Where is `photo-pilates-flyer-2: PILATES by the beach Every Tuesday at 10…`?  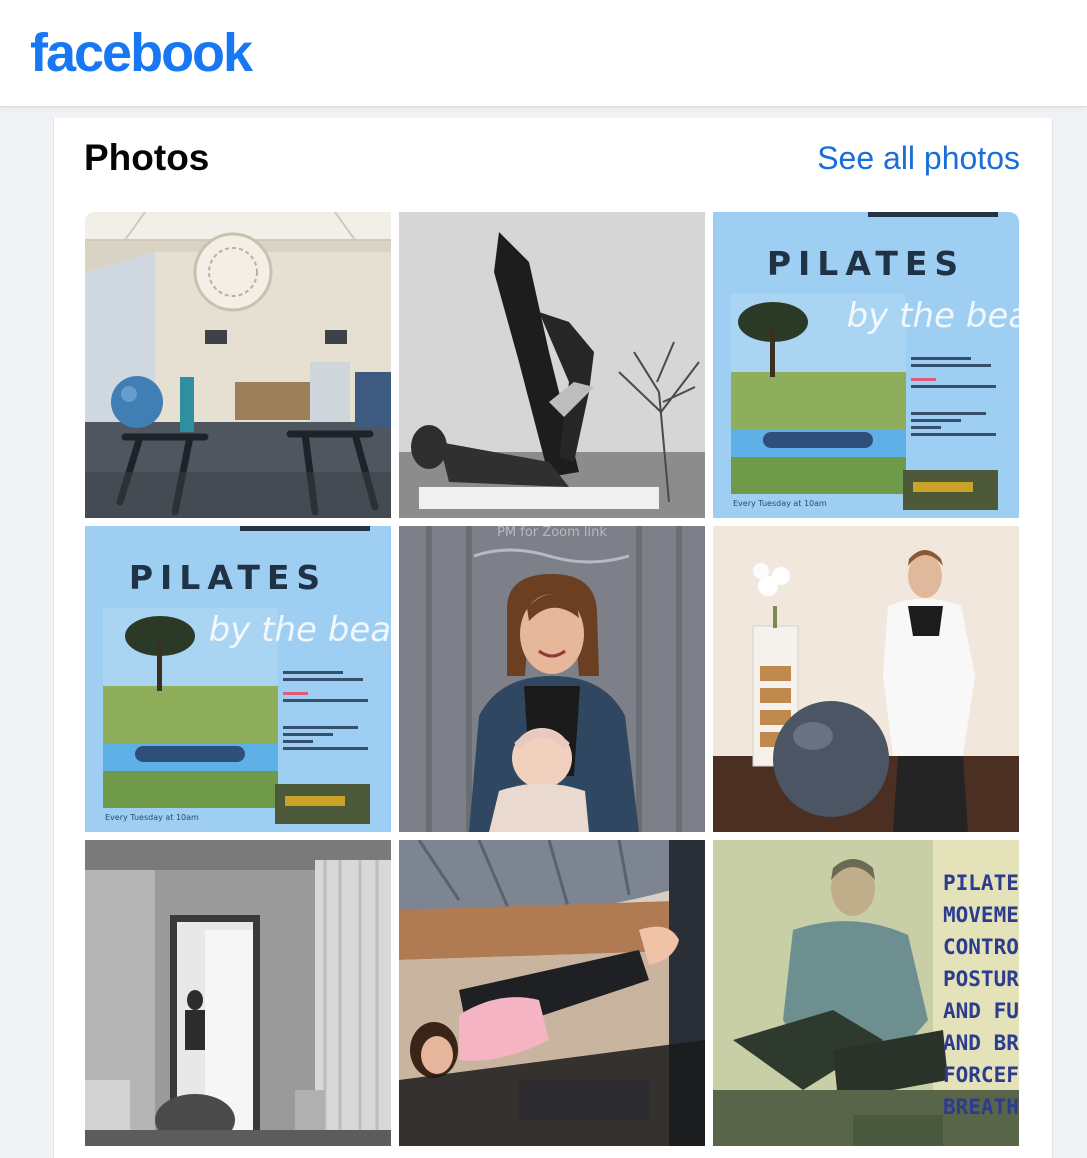 photo-pilates-flyer-2: PILATES by the beach Every Tuesday at 10… is located at coordinates (238, 679).